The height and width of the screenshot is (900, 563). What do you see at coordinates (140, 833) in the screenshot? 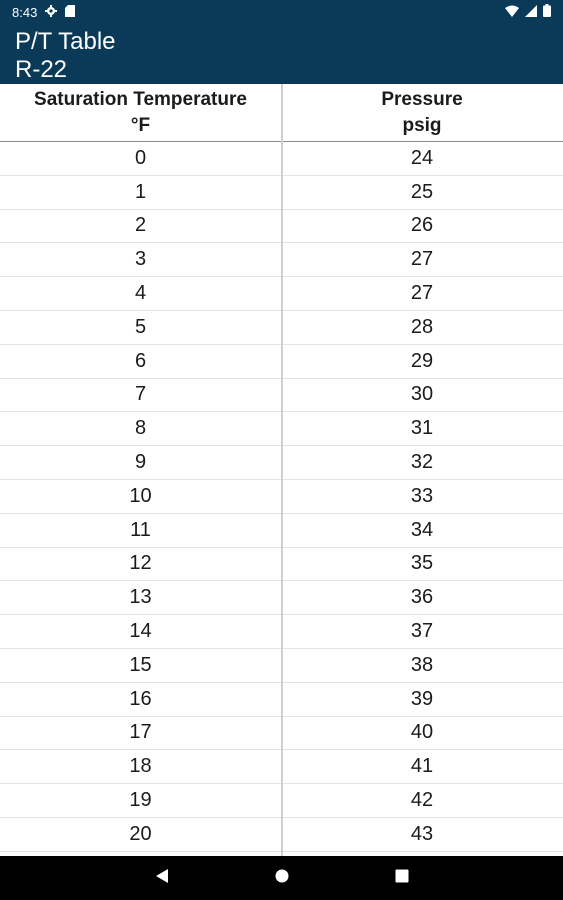
I see `temperature-cell: 20` at bounding box center [140, 833].